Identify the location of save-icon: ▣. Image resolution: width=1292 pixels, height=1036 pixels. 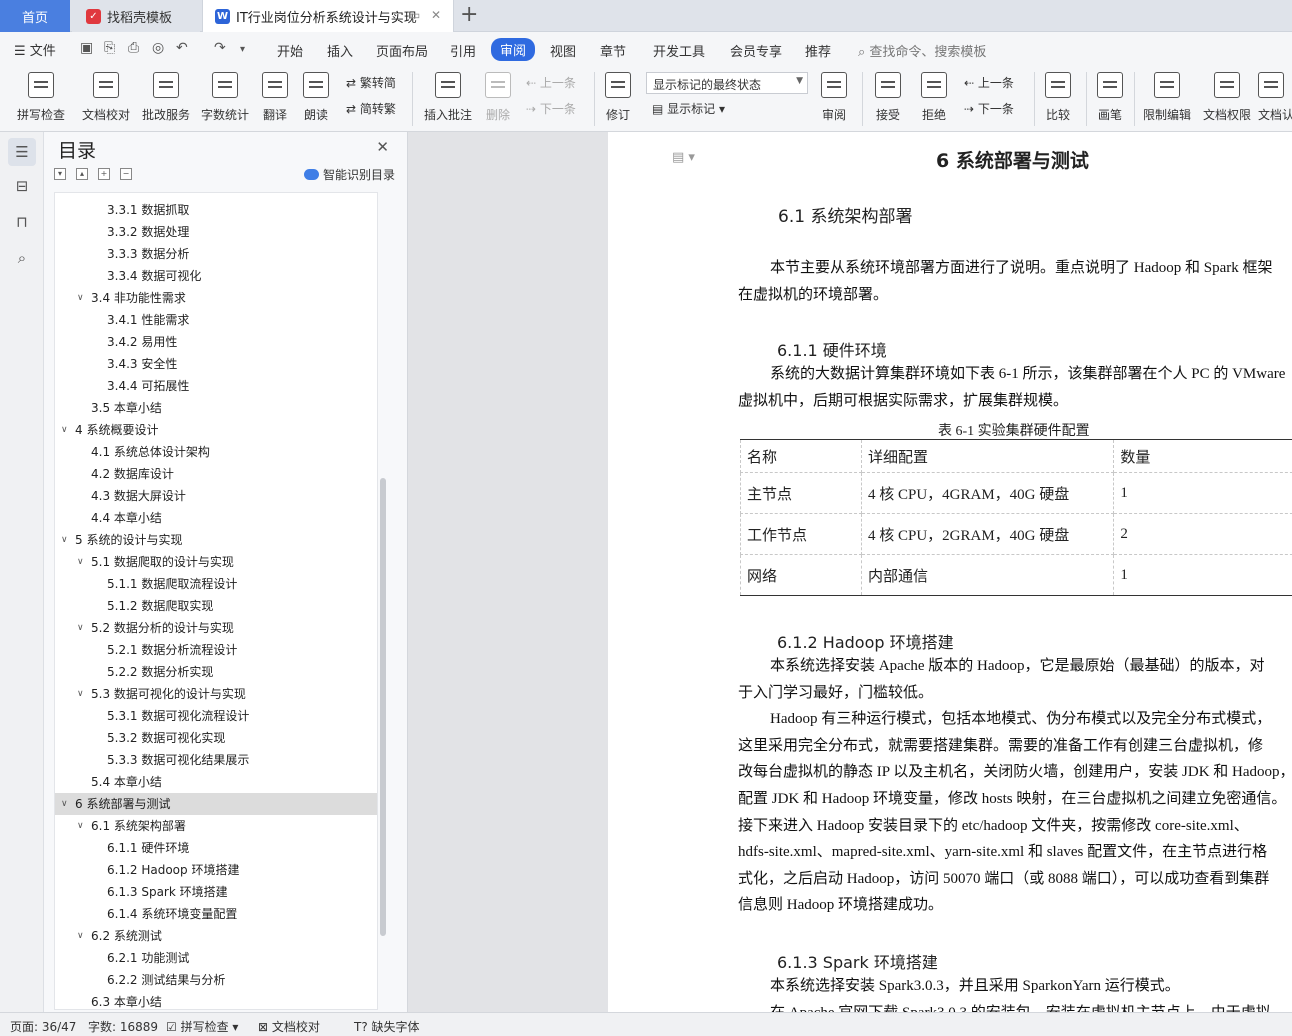
(86, 48).